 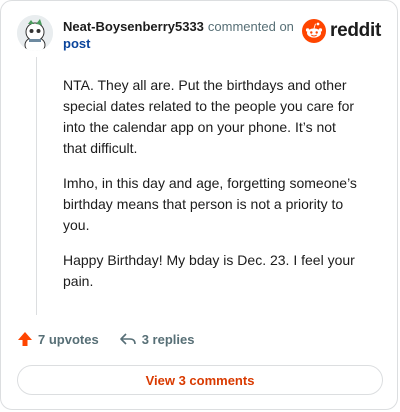 I want to click on thread-line, so click(x=36, y=186).